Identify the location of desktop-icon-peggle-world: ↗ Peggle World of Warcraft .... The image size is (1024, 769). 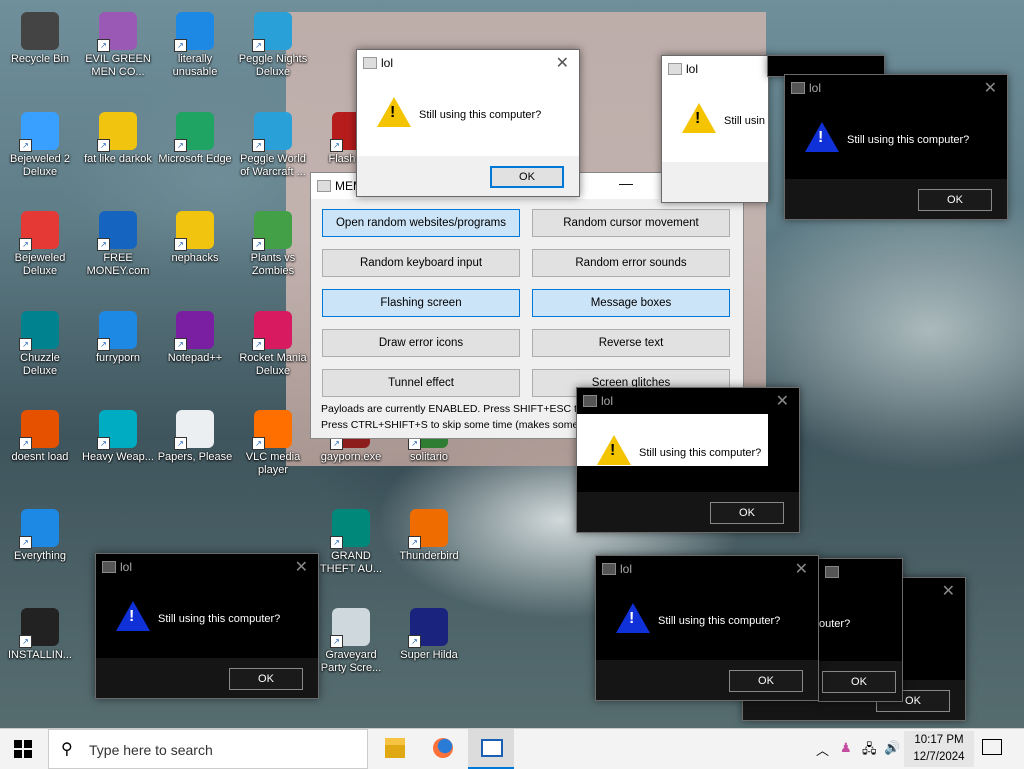
(273, 142).